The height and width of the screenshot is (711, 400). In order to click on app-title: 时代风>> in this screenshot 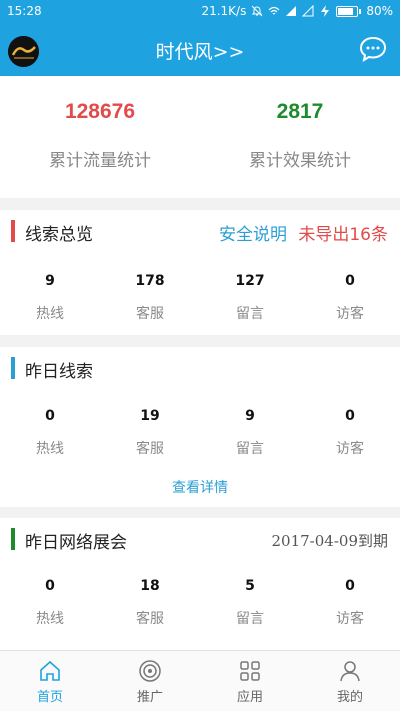, I will do `click(200, 50)`.